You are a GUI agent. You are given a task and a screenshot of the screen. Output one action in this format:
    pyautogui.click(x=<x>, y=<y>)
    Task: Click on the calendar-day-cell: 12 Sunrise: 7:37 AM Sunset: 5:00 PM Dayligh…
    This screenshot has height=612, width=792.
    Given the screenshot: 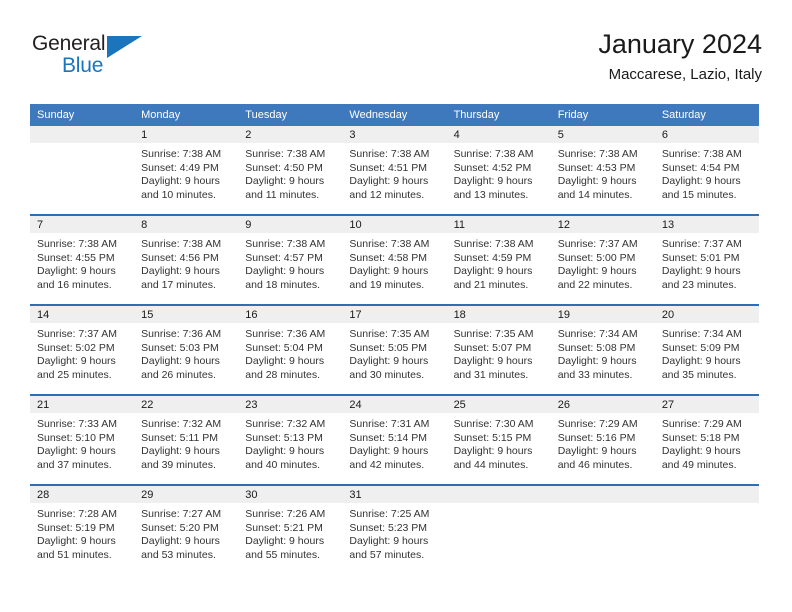 What is the action you would take?
    pyautogui.click(x=602, y=259)
    